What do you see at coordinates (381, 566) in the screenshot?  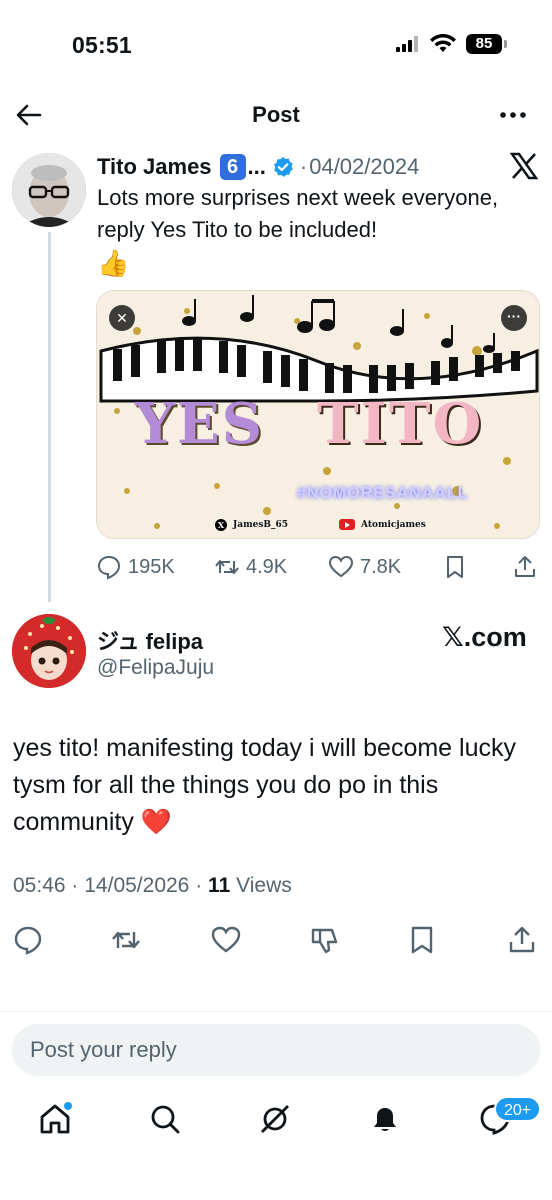 I see `like-count: 7.8K` at bounding box center [381, 566].